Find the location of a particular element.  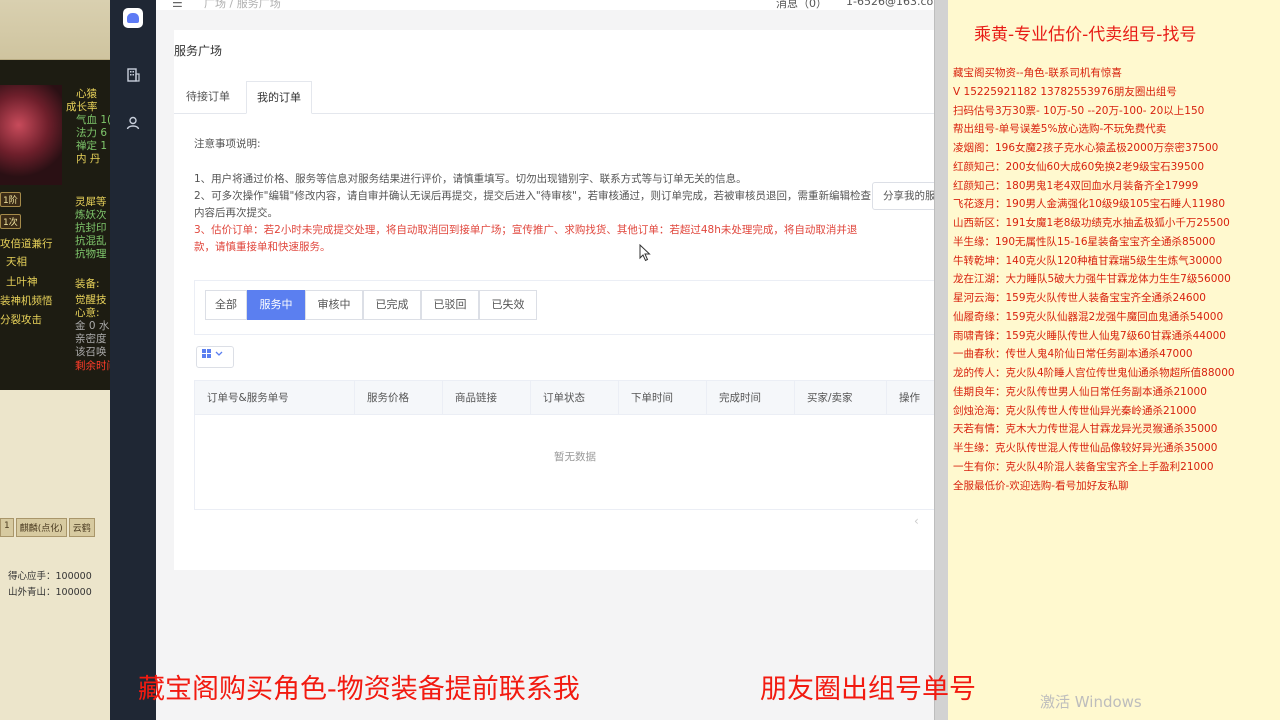

ad-line: 山西新区：191女魔1老8级功绩克水抽孟极狐小千万25500 is located at coordinates (1091, 223).